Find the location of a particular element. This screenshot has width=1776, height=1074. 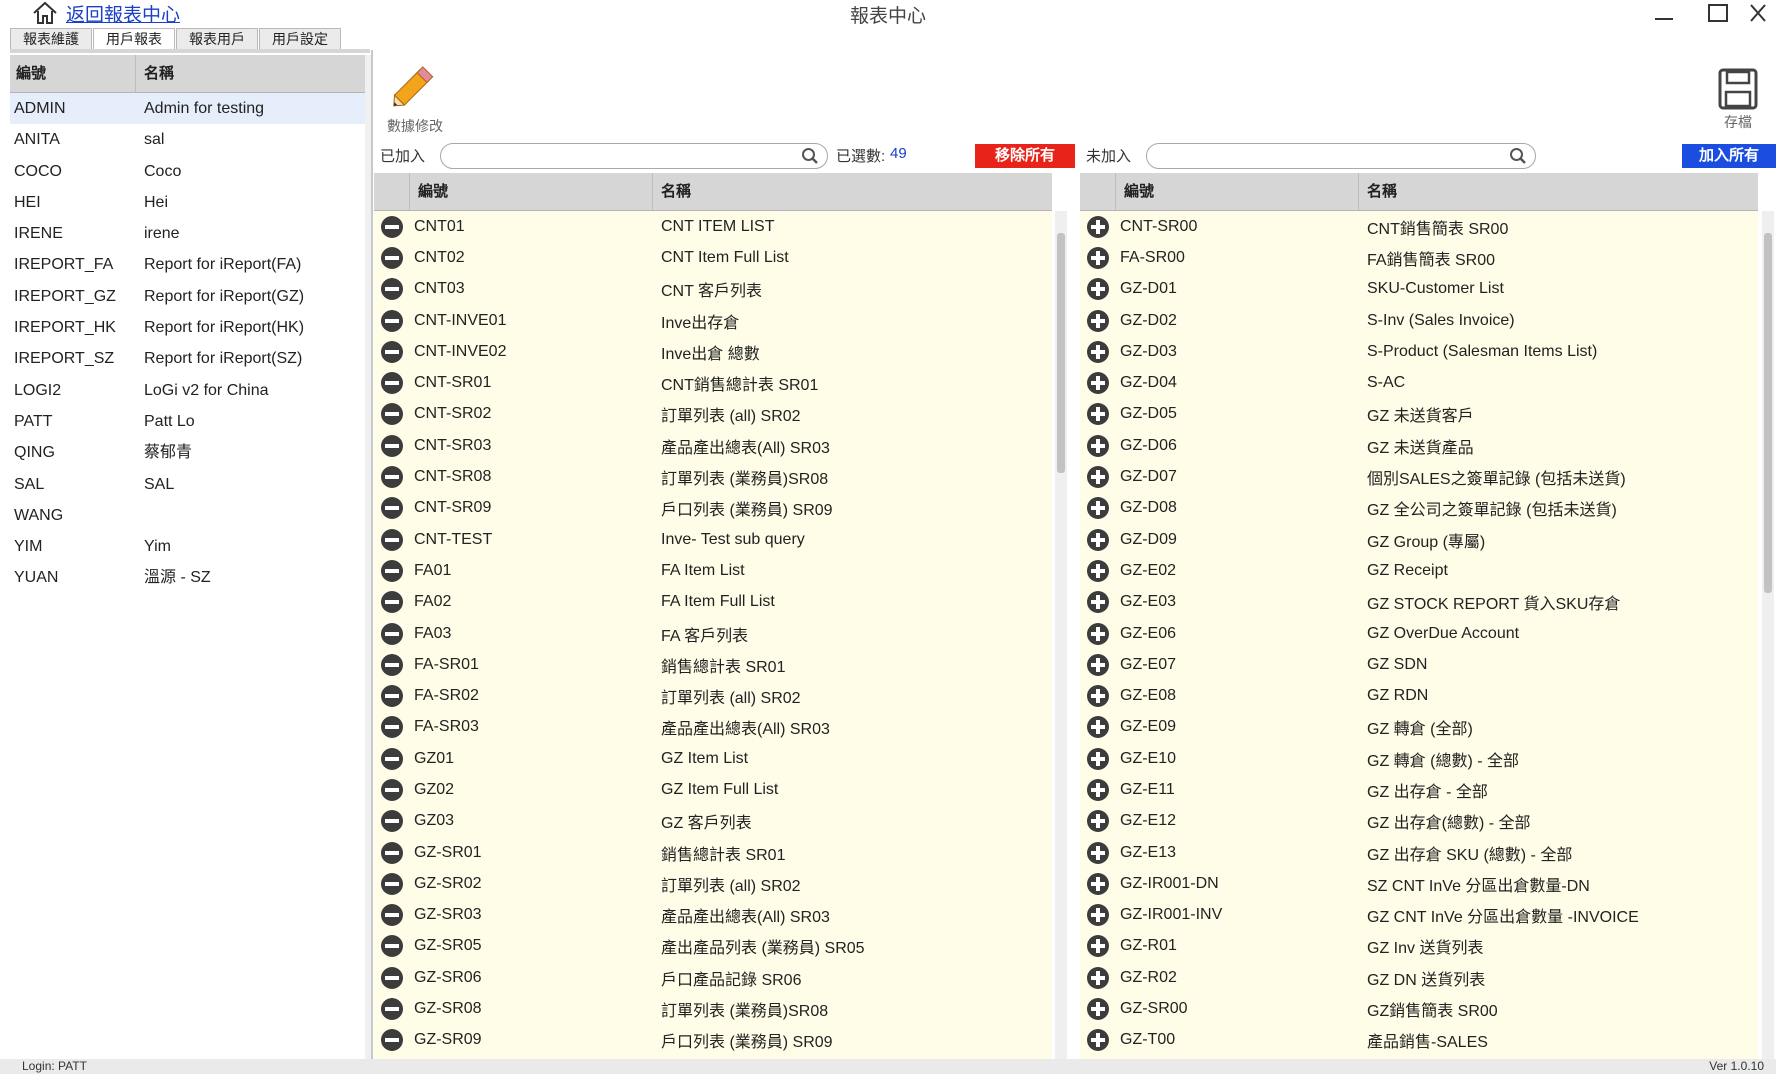

minimize-button is located at coordinates (1664, 13).